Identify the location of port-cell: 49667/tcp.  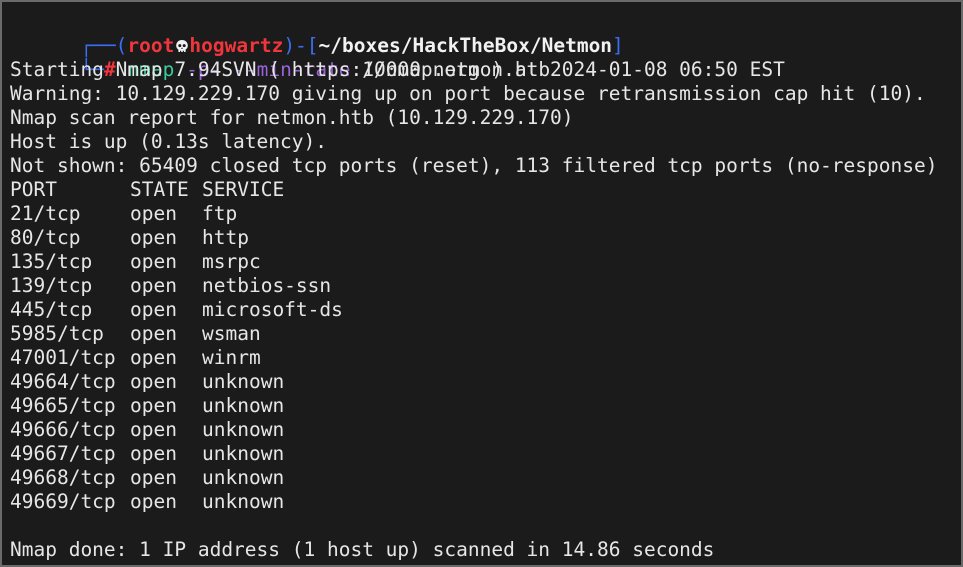
(63, 453).